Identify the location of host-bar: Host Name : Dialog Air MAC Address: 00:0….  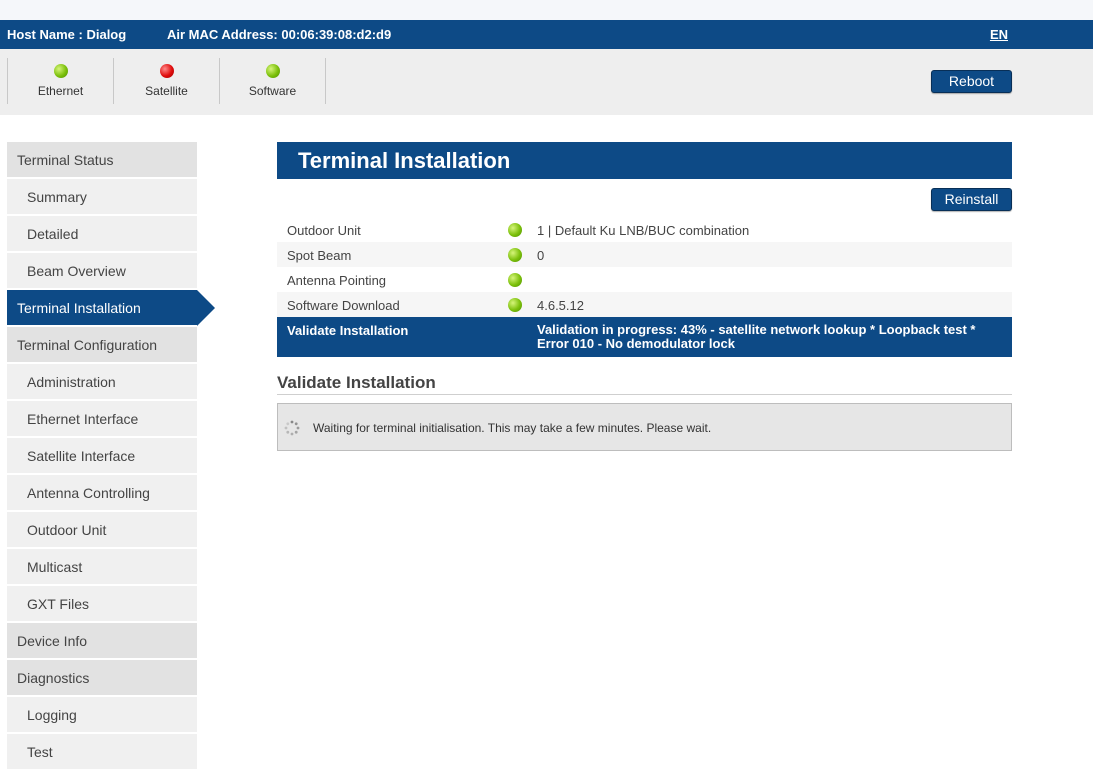
(546, 34).